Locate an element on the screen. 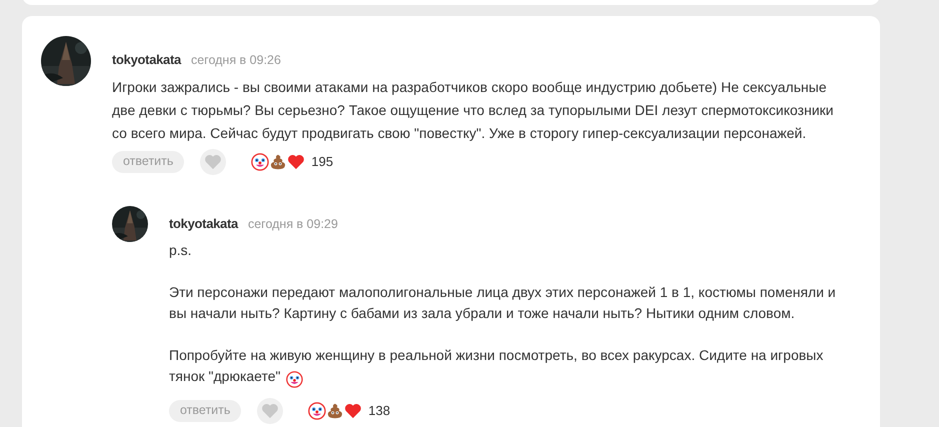 The image size is (939, 427). reaction-count: 138 is located at coordinates (379, 411).